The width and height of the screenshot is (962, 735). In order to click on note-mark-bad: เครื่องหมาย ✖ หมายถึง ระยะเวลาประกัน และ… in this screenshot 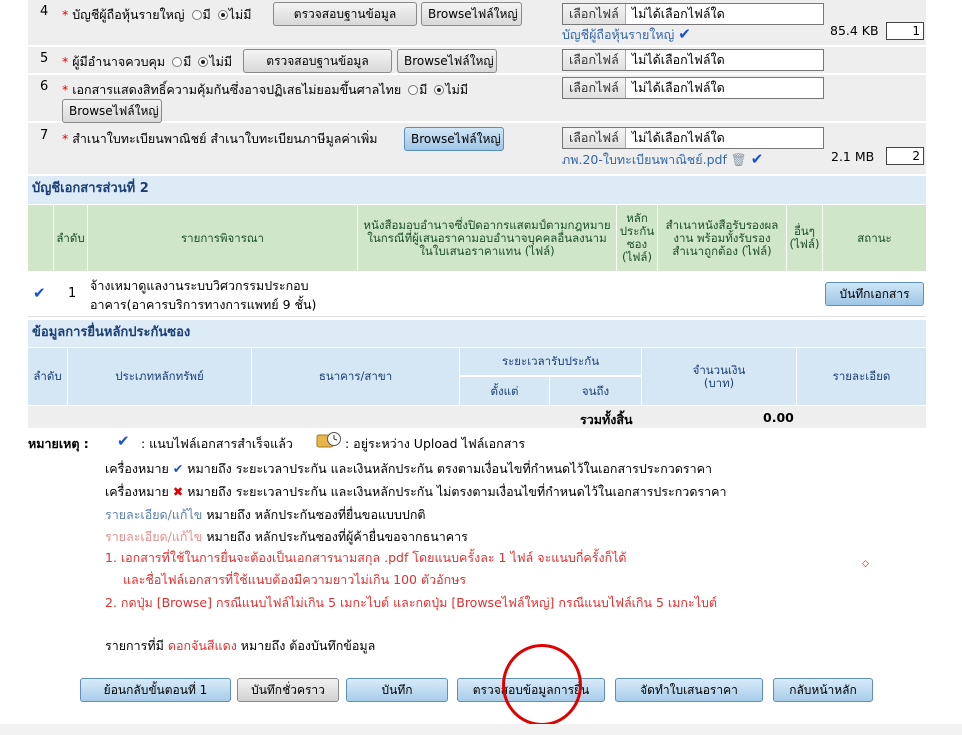, I will do `click(416, 491)`.